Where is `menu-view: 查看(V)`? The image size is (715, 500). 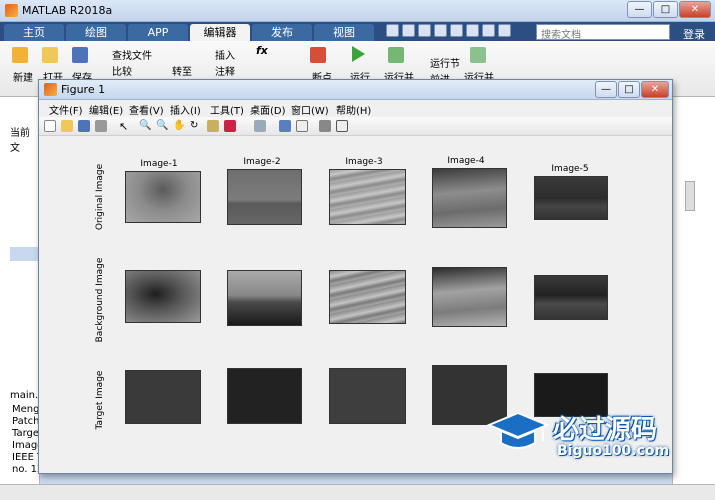 menu-view: 查看(V) is located at coordinates (146, 109).